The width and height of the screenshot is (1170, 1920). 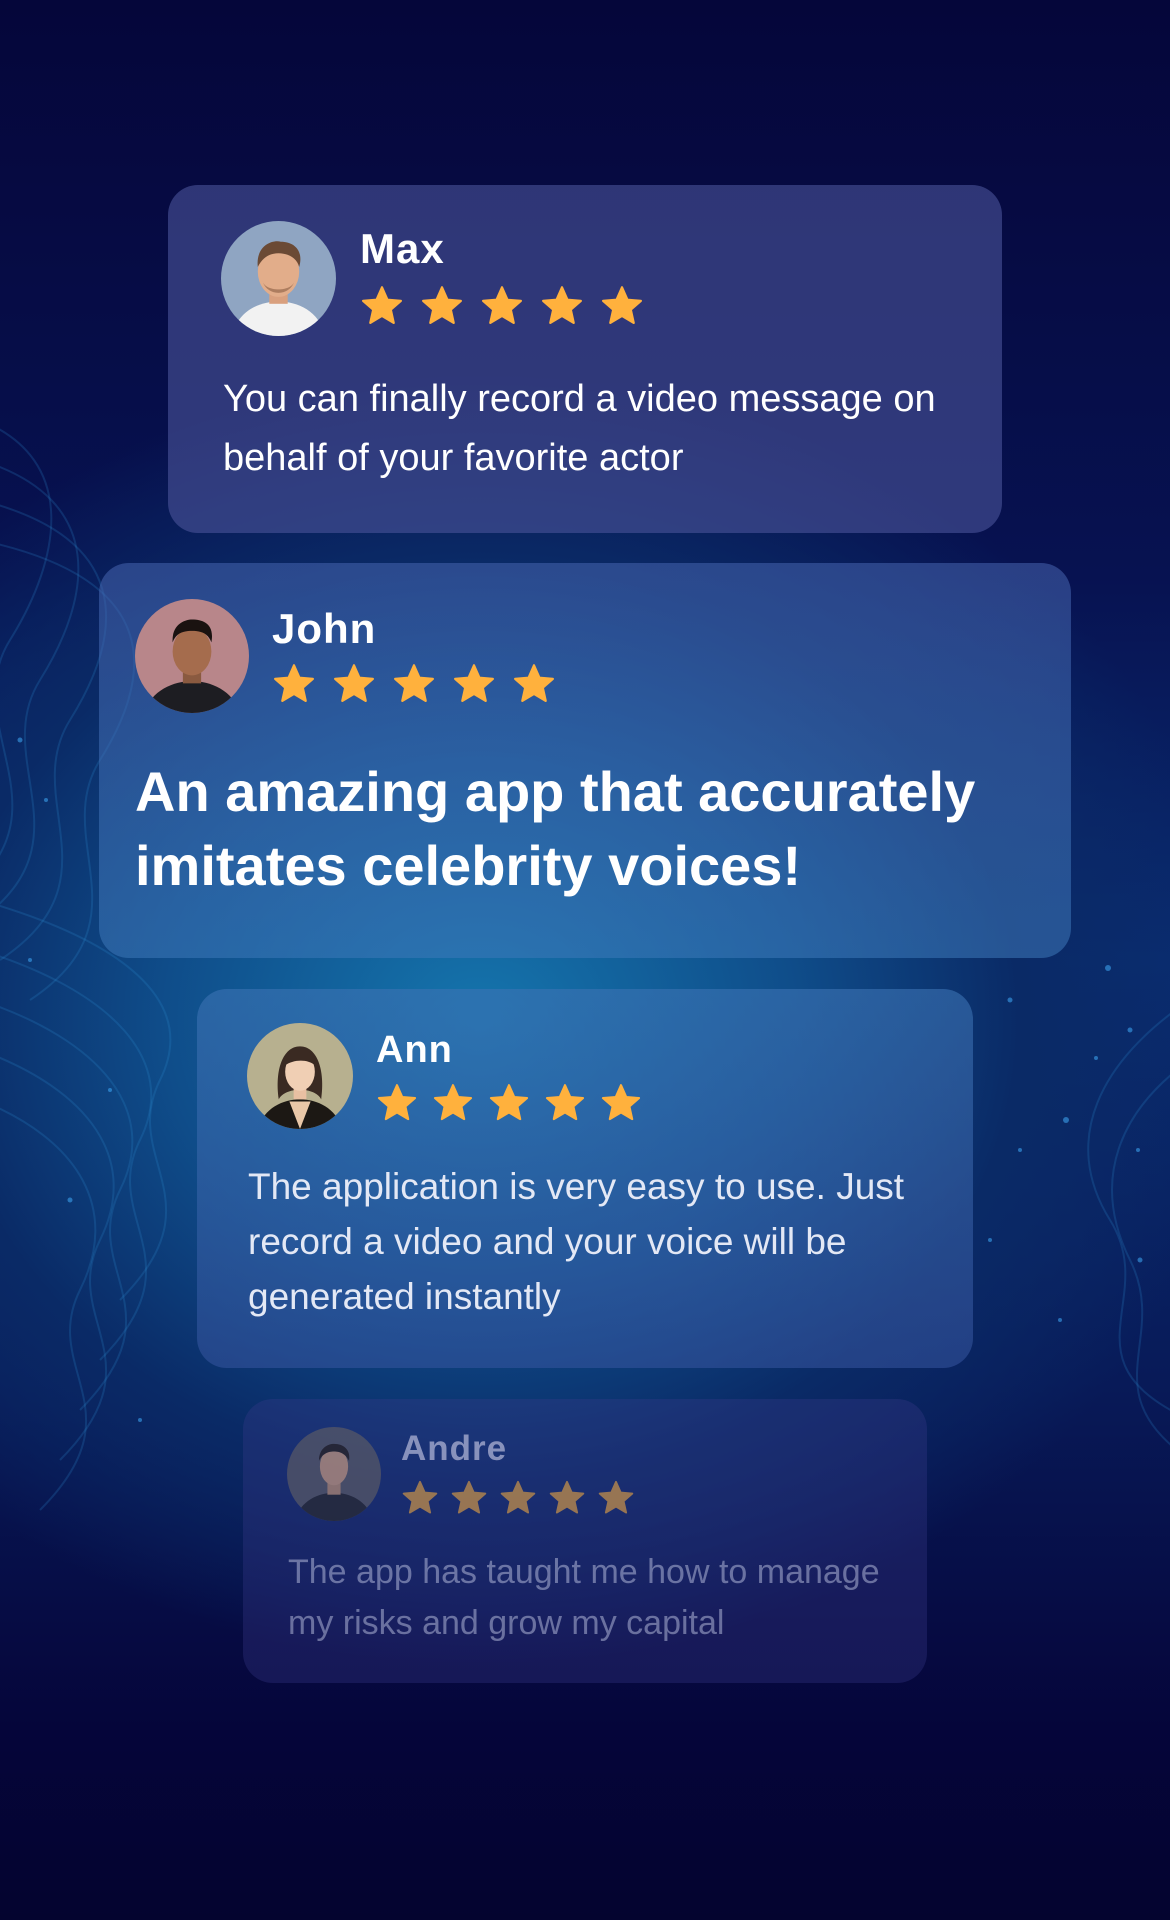 I want to click on reviewer-name: John, so click(x=324, y=628).